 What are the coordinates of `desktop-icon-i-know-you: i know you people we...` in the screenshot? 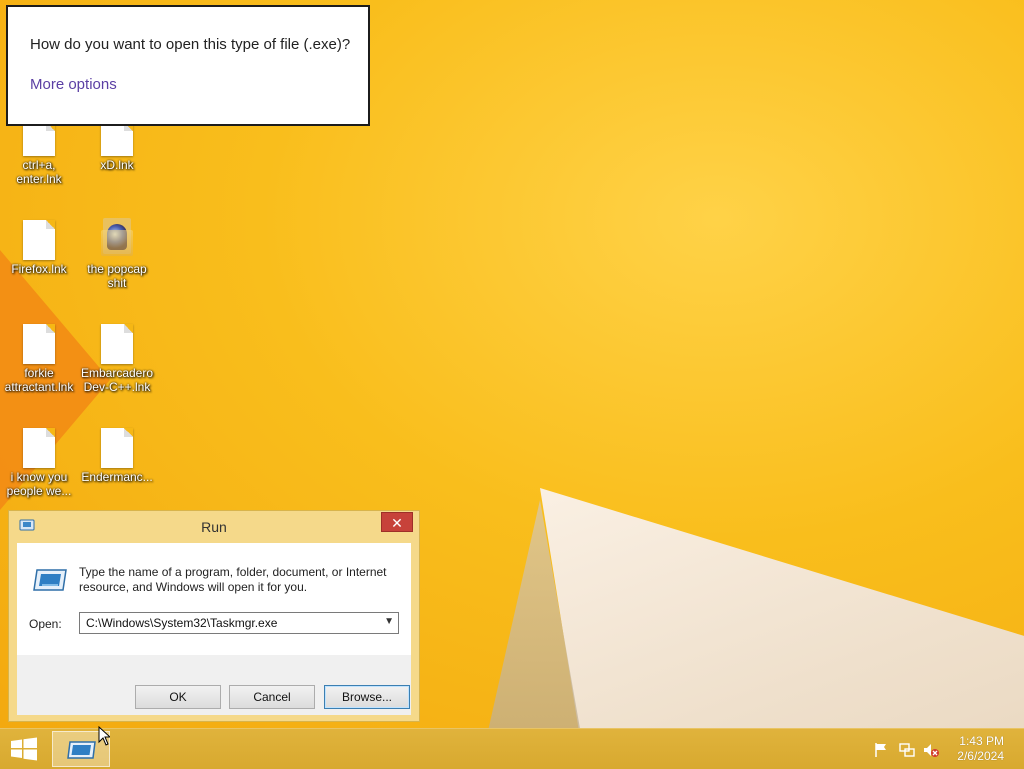 It's located at (39, 463).